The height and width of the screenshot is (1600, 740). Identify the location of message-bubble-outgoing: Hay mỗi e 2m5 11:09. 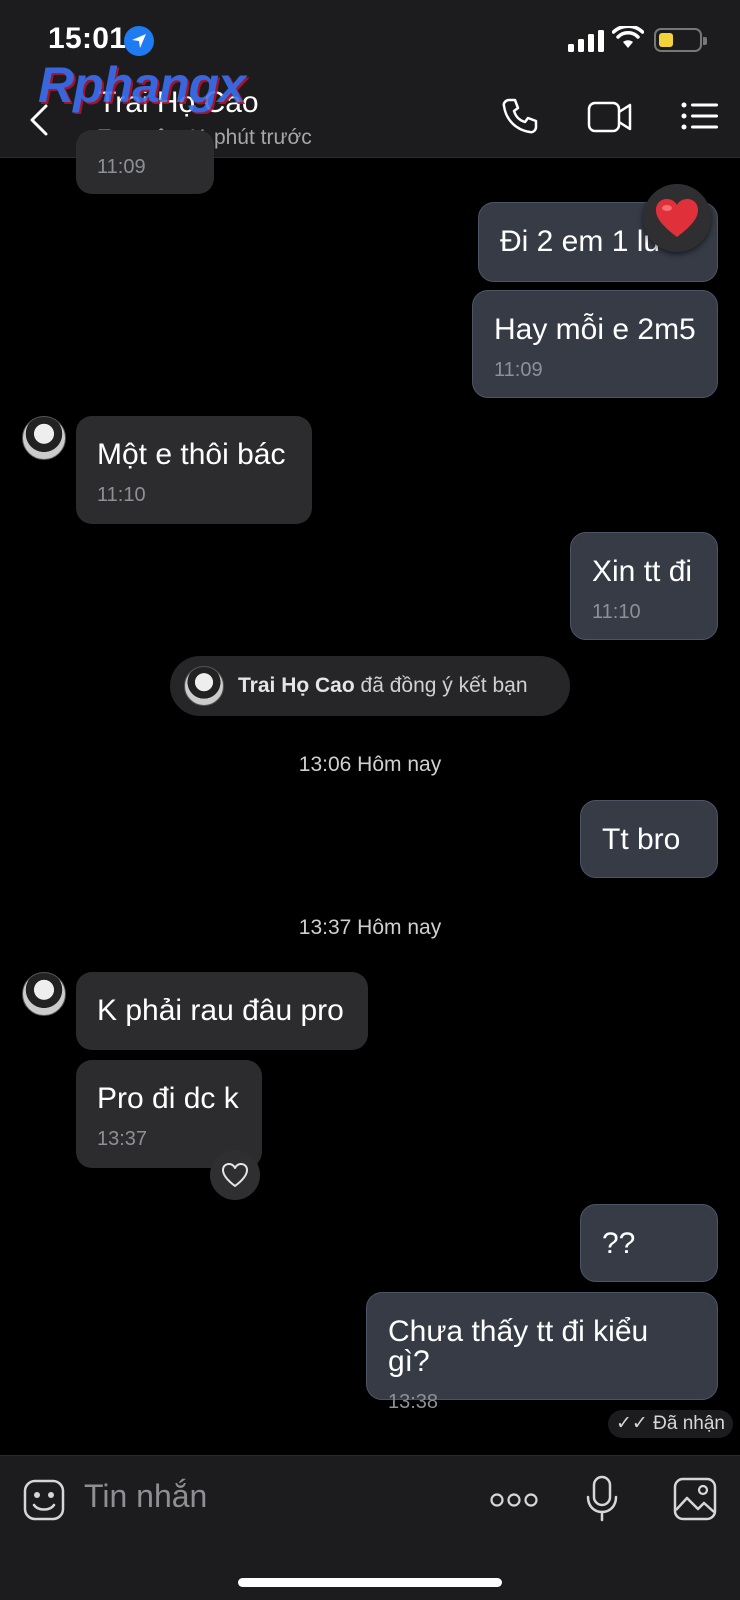
(595, 344).